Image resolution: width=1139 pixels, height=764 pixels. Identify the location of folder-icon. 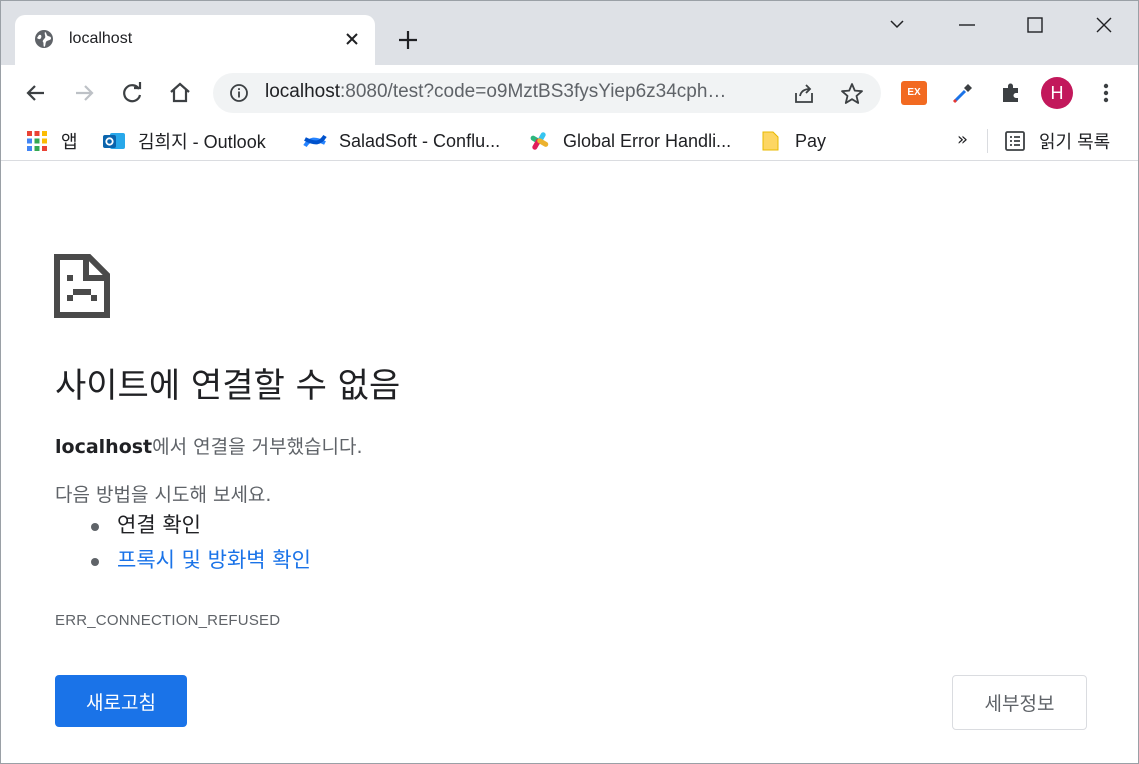
(770, 141).